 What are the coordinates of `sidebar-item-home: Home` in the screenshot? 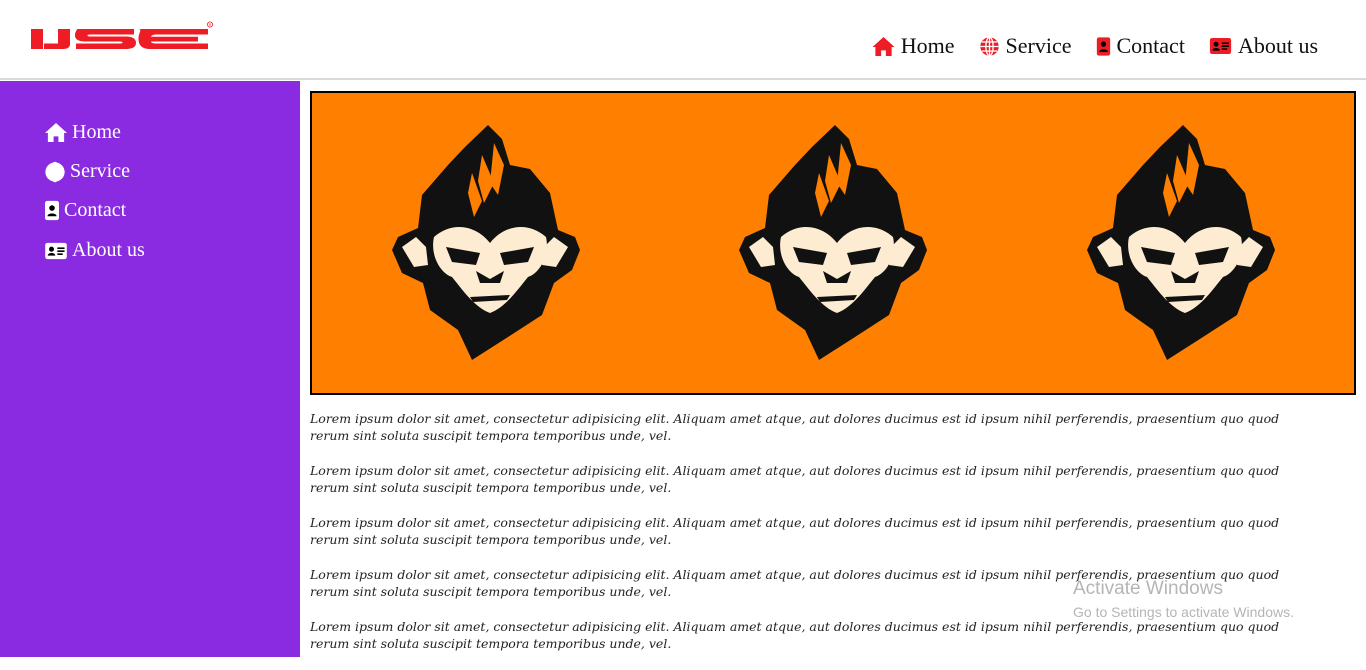 It's located at (82, 132).